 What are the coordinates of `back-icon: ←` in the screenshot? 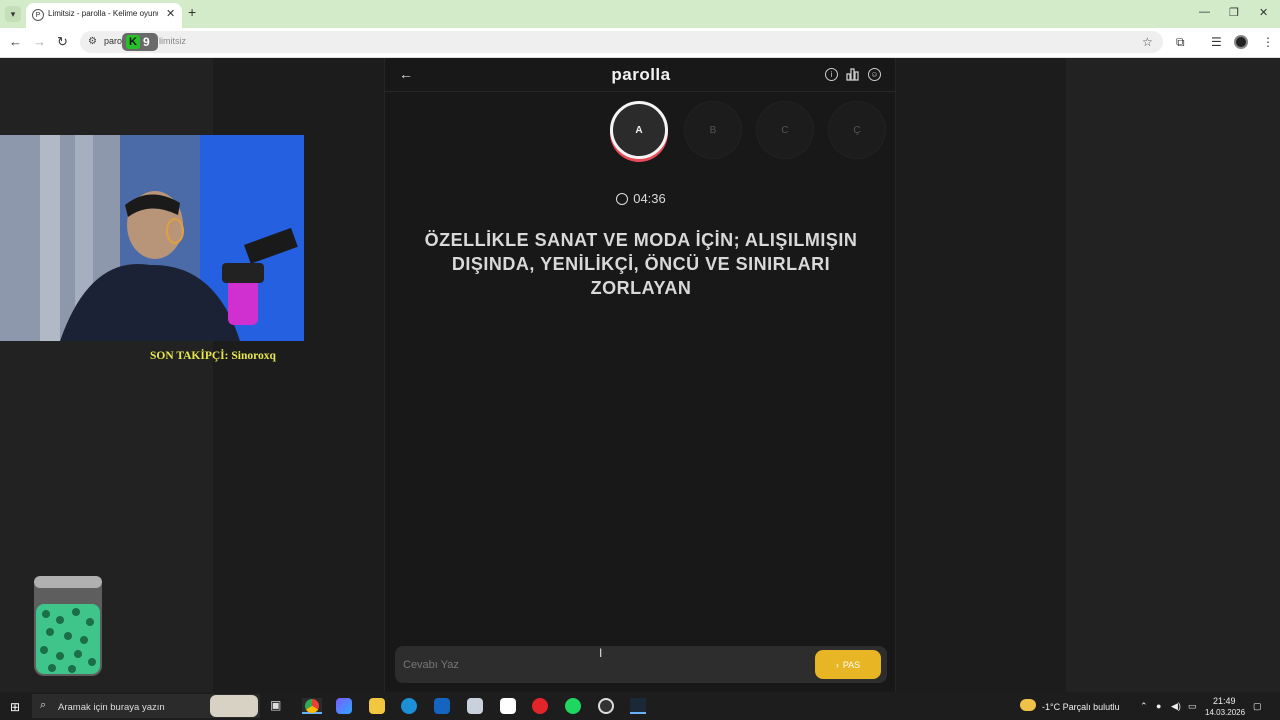 It's located at (15, 41).